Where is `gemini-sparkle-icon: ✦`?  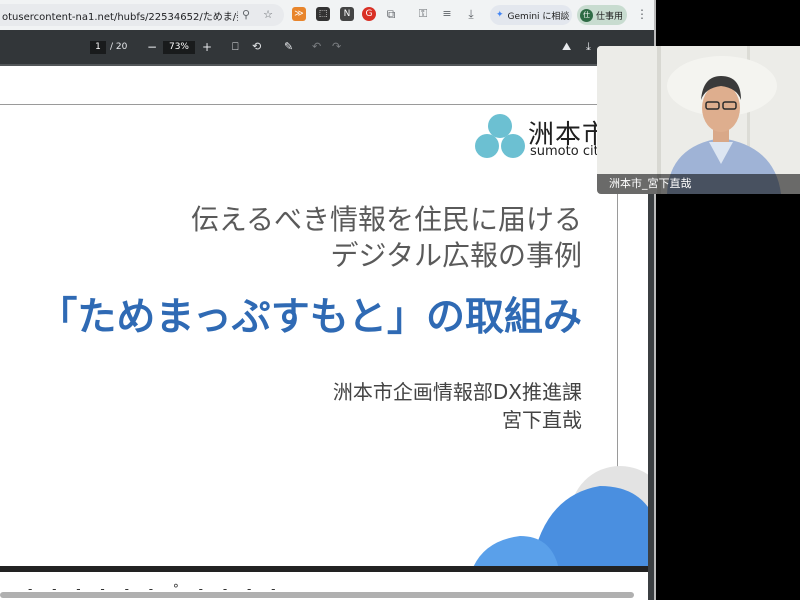 gemini-sparkle-icon: ✦ is located at coordinates (500, 15).